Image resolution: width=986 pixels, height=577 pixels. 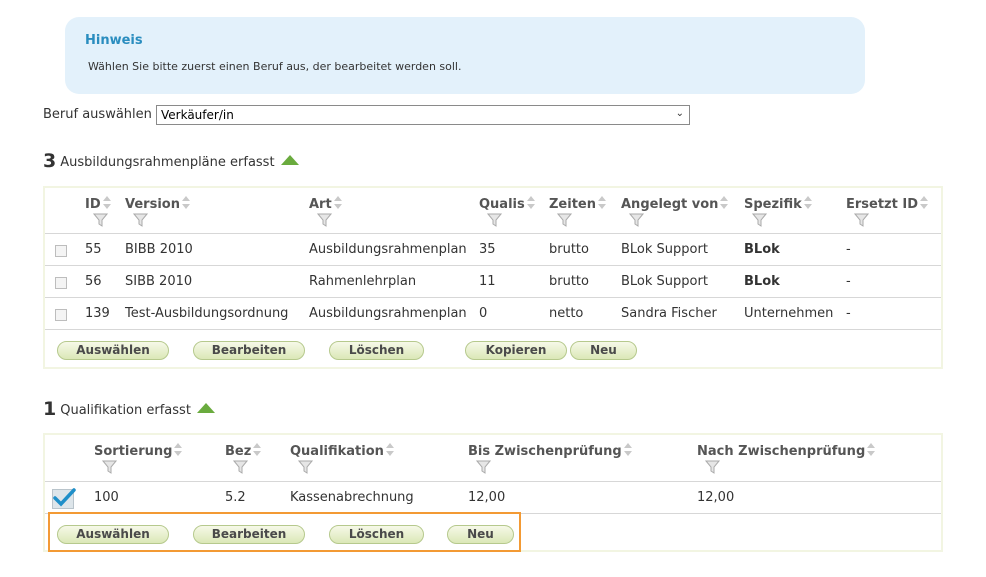 I want to click on cell-qualis: 35, so click(x=487, y=249).